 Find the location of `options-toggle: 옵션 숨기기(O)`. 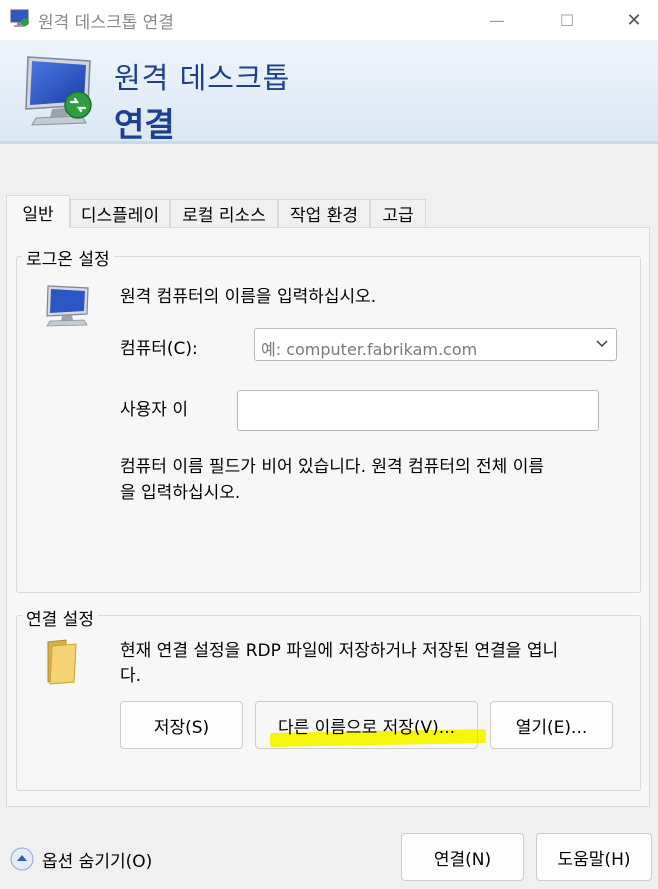

options-toggle: 옵션 숨기기(O) is located at coordinates (110, 859).